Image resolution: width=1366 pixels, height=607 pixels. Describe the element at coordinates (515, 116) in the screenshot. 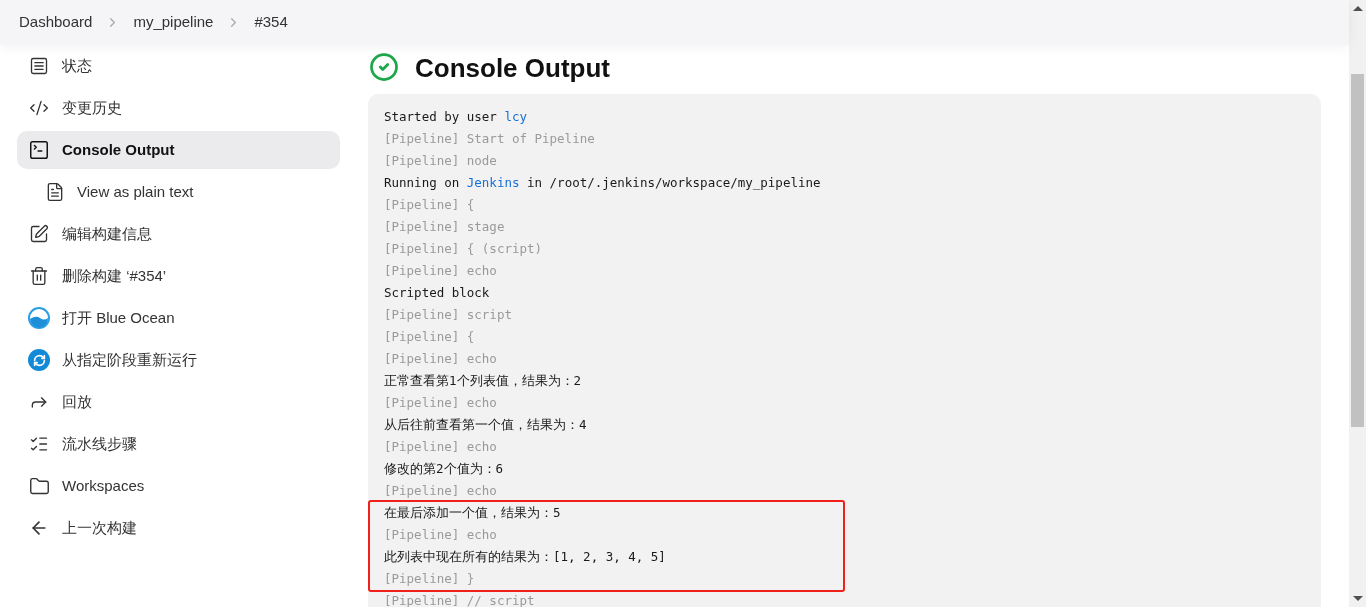

I see `user-link: lcy` at that location.